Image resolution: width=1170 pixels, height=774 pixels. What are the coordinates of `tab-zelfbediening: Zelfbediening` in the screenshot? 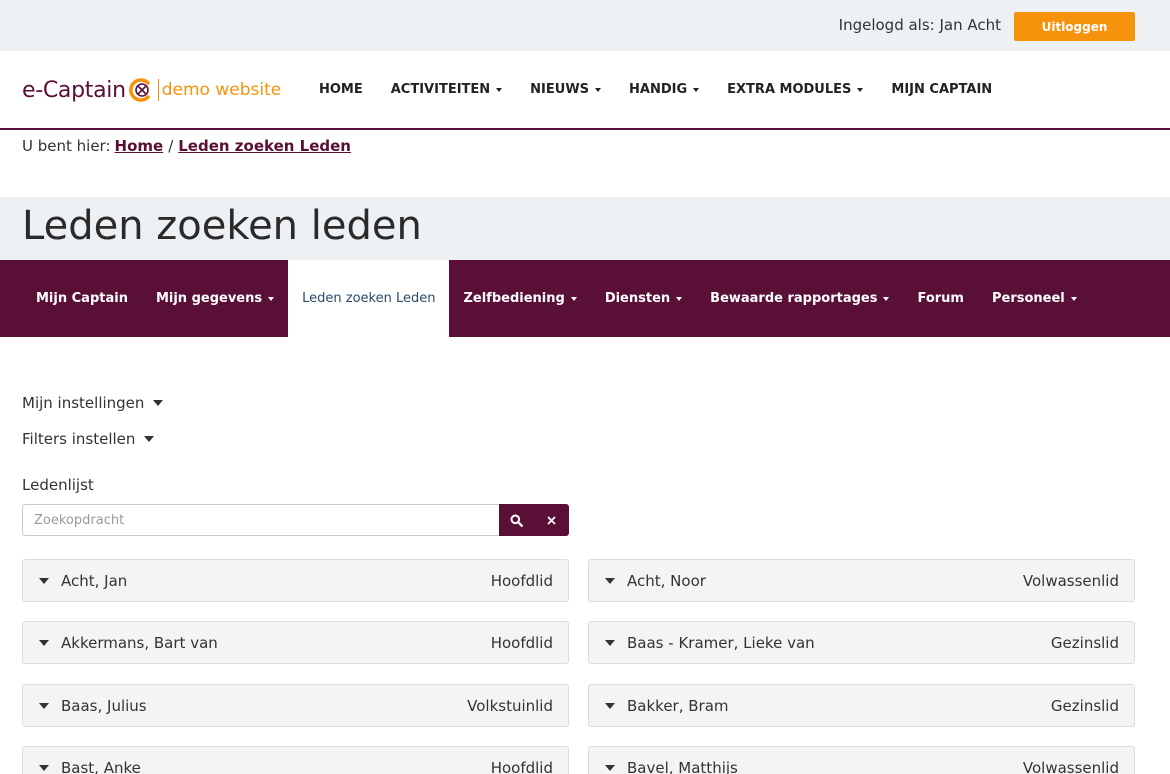 It's located at (519, 298).